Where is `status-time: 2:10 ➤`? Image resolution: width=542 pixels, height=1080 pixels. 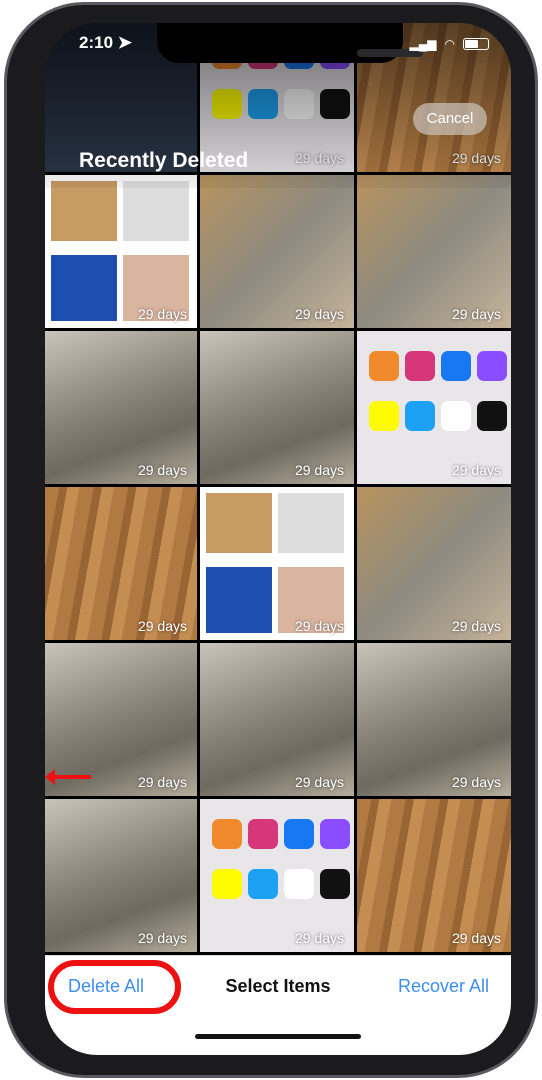
status-time: 2:10 ➤ is located at coordinates (106, 42).